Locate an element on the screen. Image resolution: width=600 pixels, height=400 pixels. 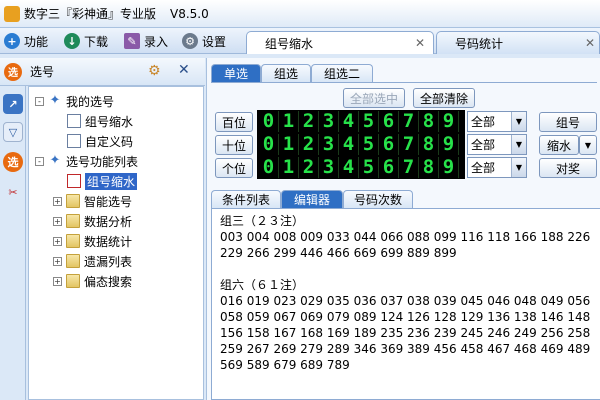
tree-node-label: 选号功能列表 is located at coordinates (102, 161).